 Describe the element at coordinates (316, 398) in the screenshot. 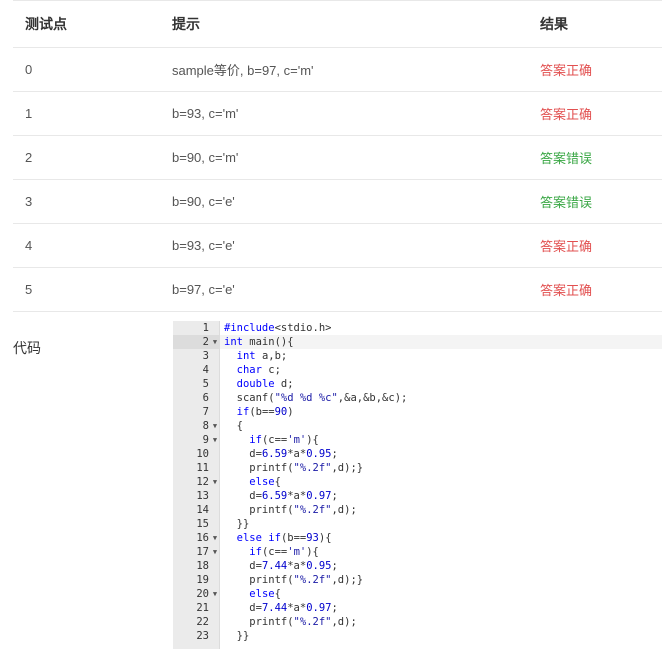

I see `code-text: scanf("%d %d %c",&a,&b,&c);` at that location.